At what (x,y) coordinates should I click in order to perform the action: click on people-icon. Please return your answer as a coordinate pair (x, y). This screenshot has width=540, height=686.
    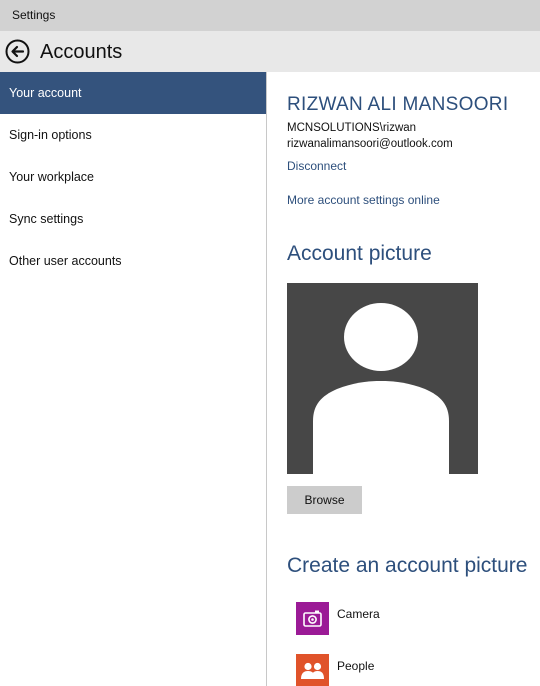
    Looking at the image, I should click on (312, 670).